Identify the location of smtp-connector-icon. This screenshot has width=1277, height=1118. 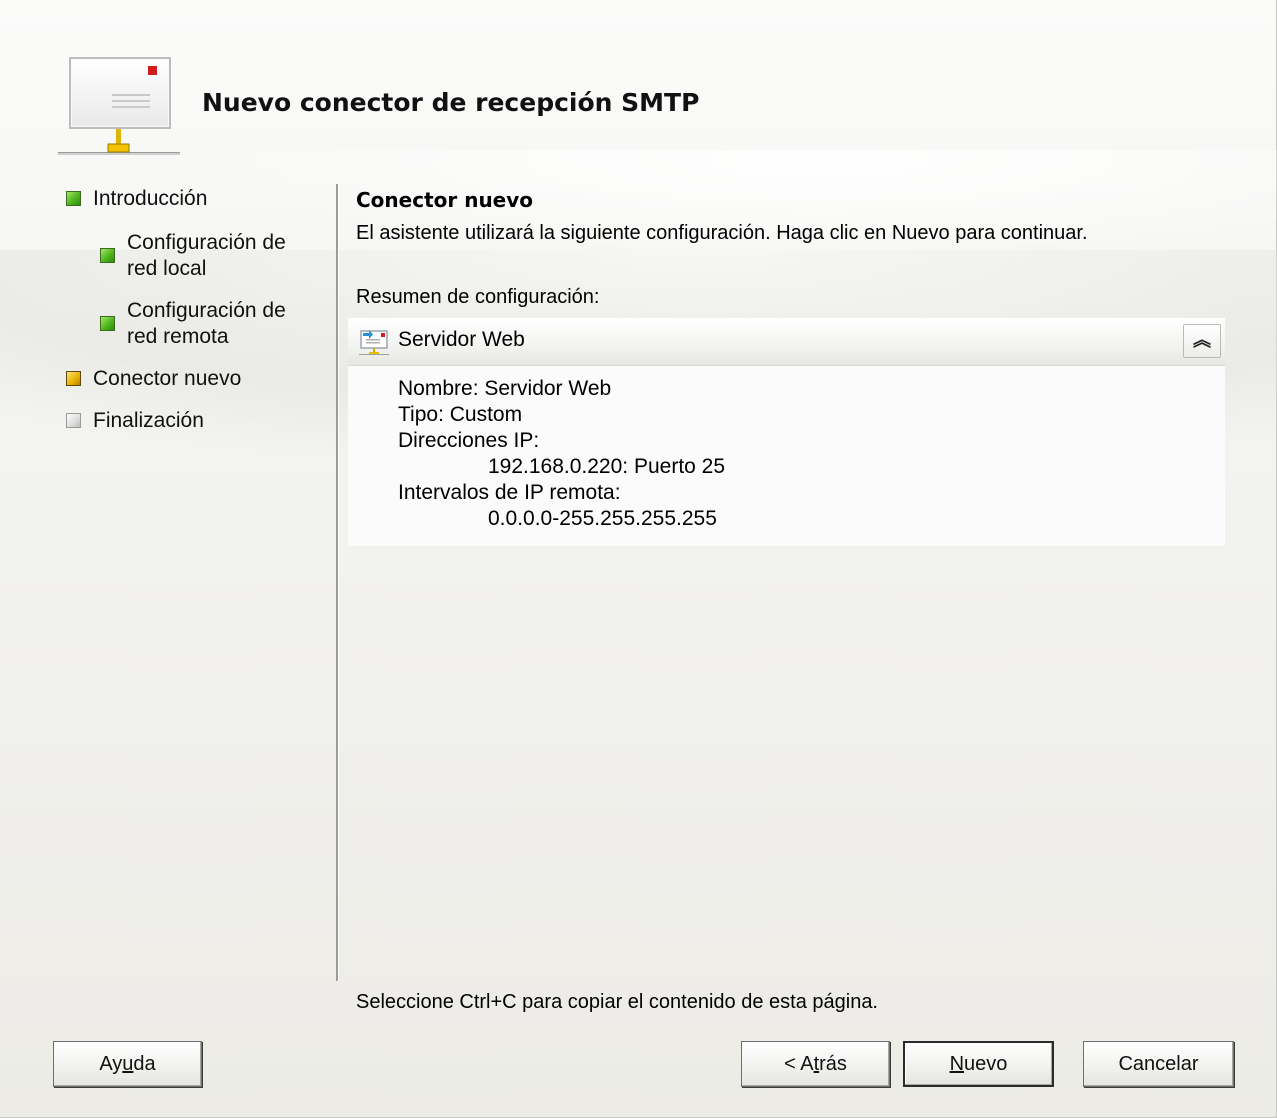
(119, 106).